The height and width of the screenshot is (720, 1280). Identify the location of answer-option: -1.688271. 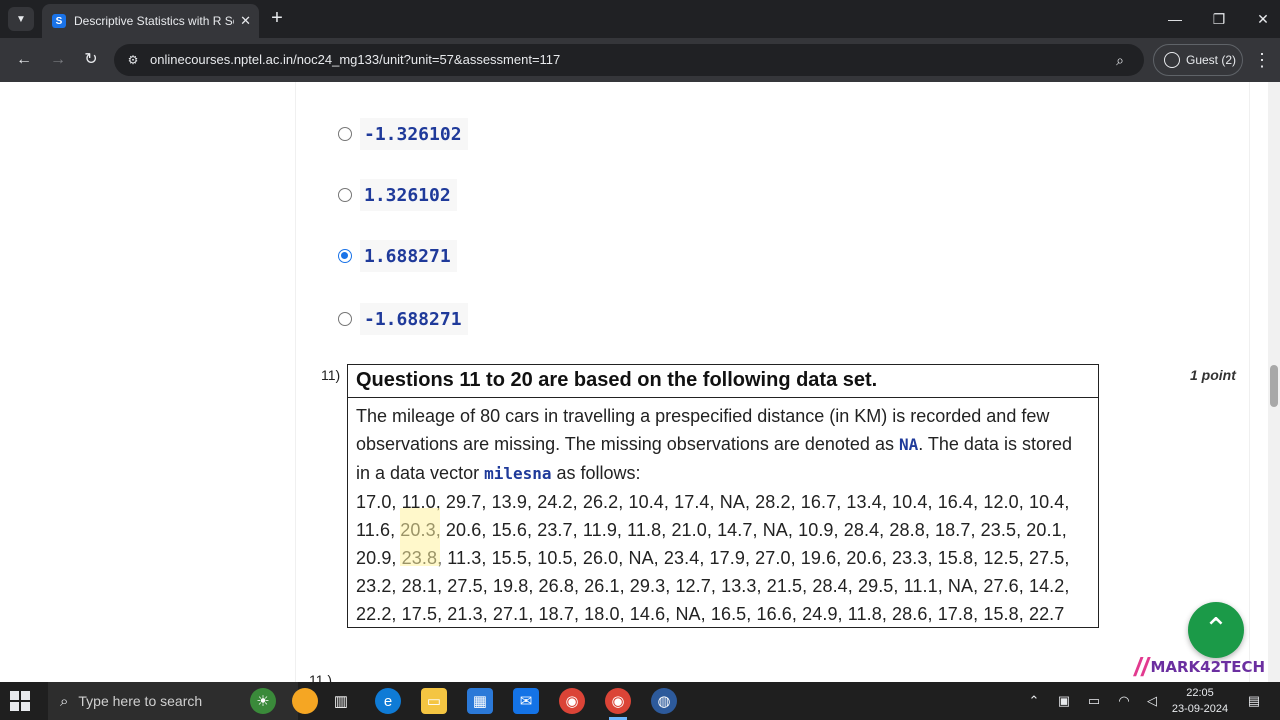
(403, 319).